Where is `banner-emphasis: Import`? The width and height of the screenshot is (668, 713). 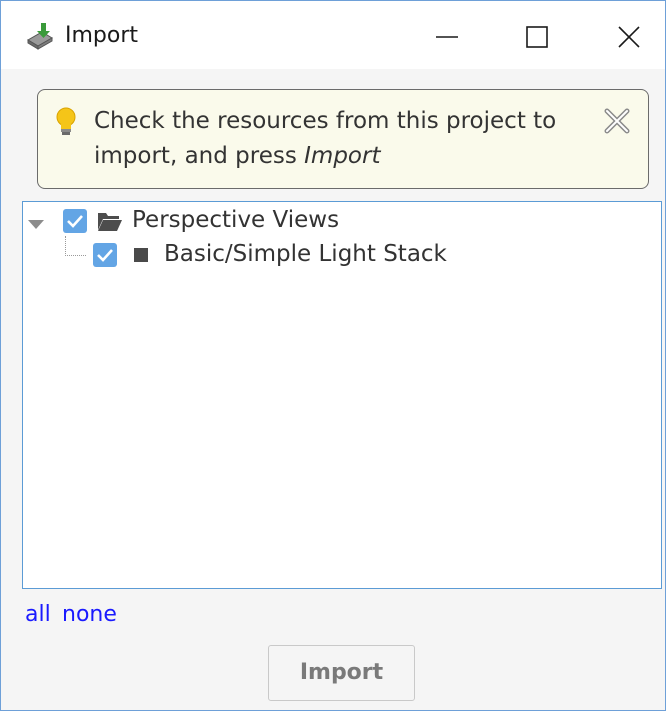 banner-emphasis: Import is located at coordinates (342, 156).